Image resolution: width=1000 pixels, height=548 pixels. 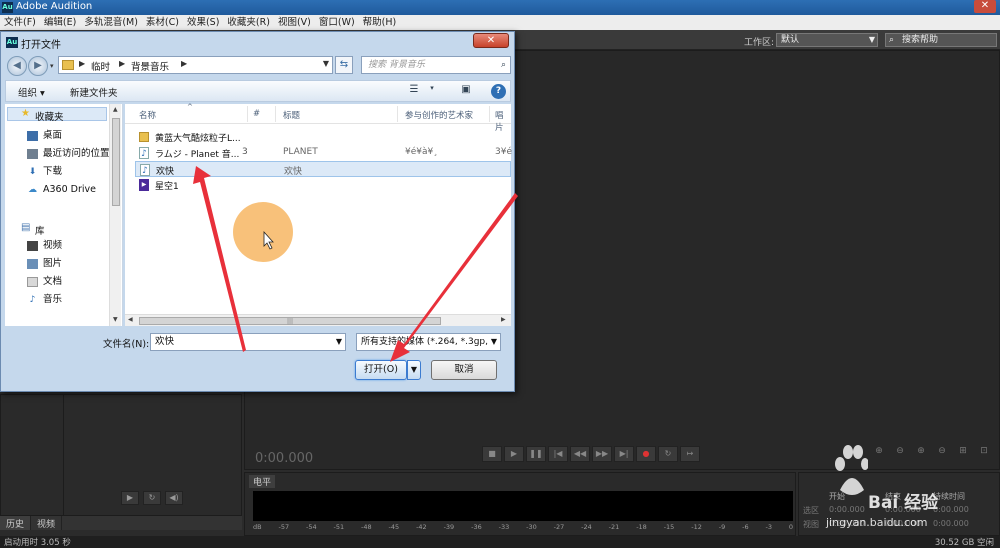 What do you see at coordinates (52, 172) in the screenshot?
I see `nav-item-downloads: 下载` at bounding box center [52, 172].